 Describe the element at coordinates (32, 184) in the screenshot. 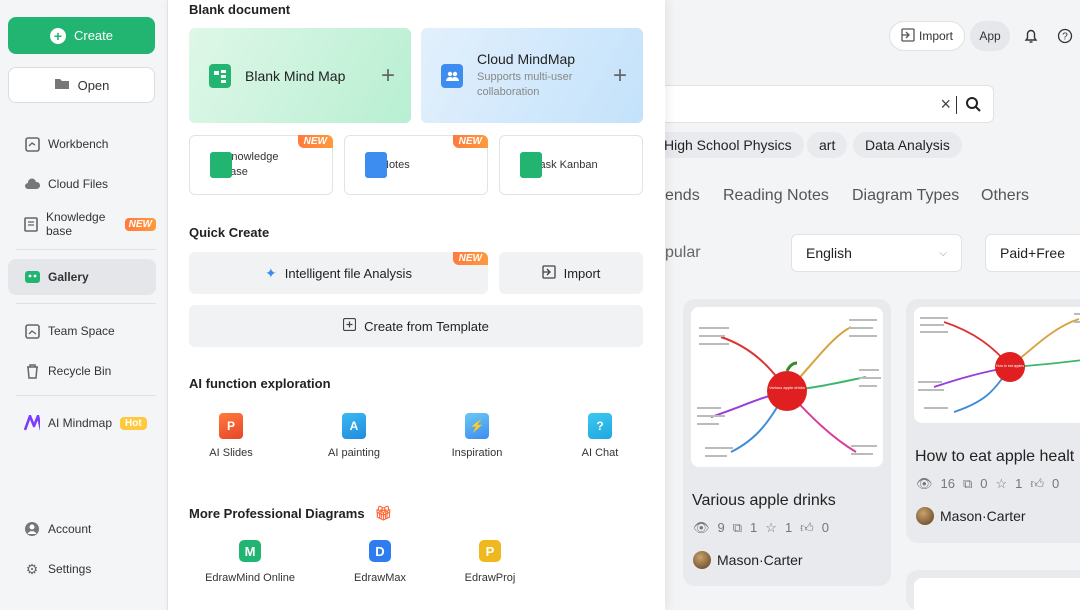

I see `cloud-icon` at that location.